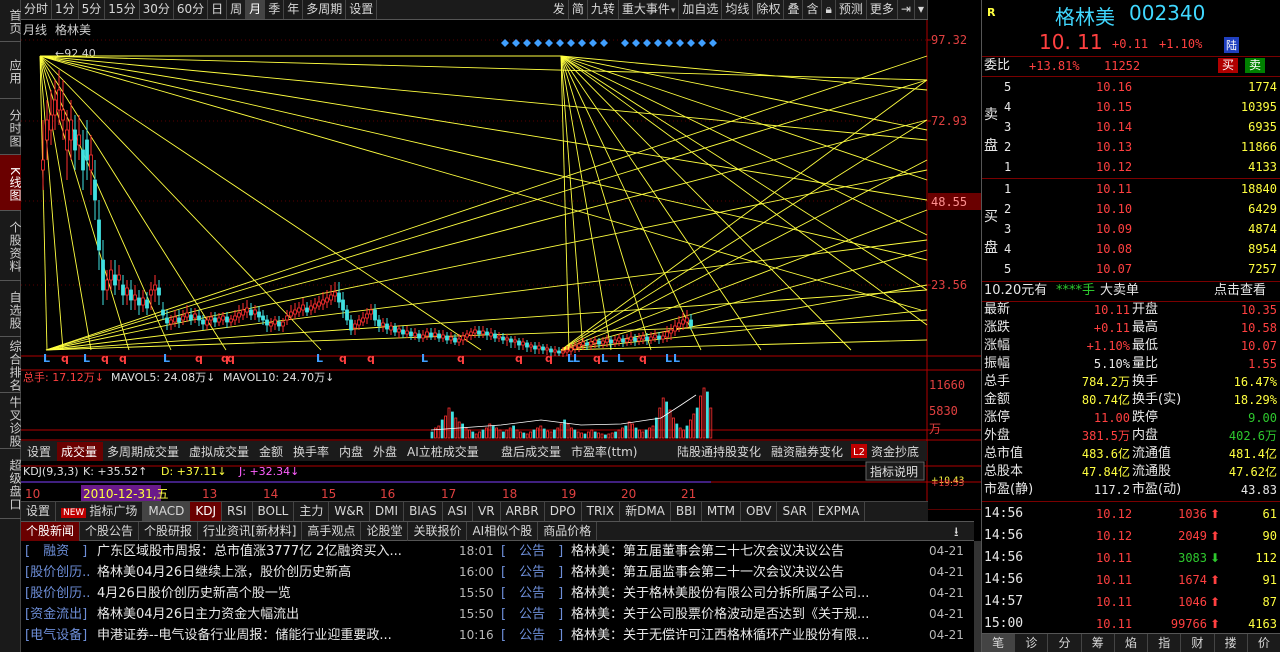 The image size is (1280, 652). Describe the element at coordinates (1131, 167) in the screenshot. I see `asks-row: 1 10.12 4133` at that location.